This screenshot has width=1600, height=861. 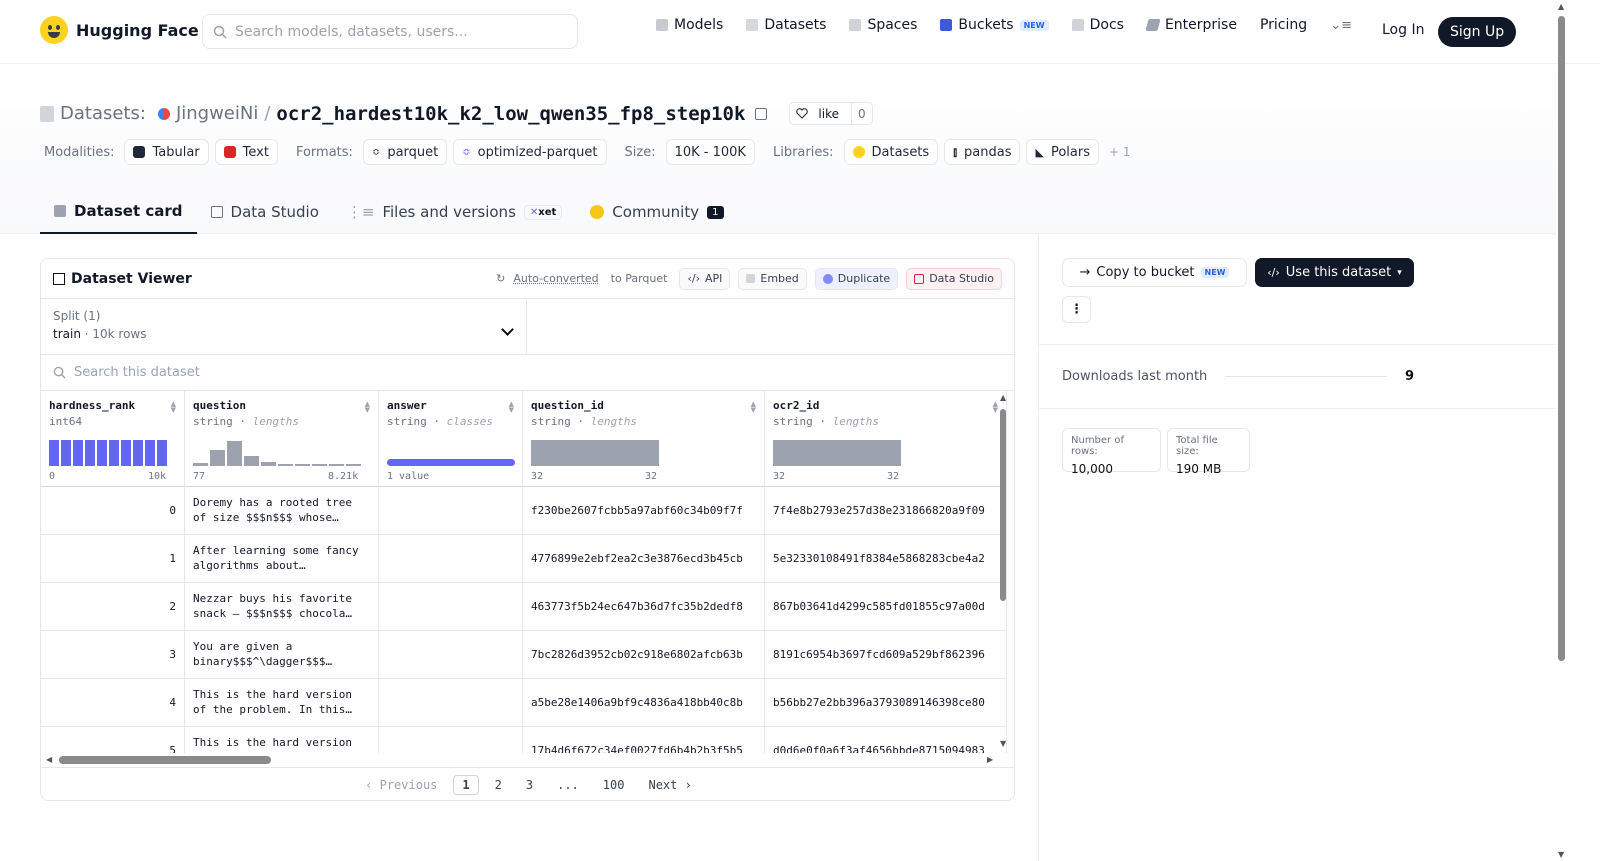 I want to click on libraries-more: + 1, so click(x=1120, y=152).